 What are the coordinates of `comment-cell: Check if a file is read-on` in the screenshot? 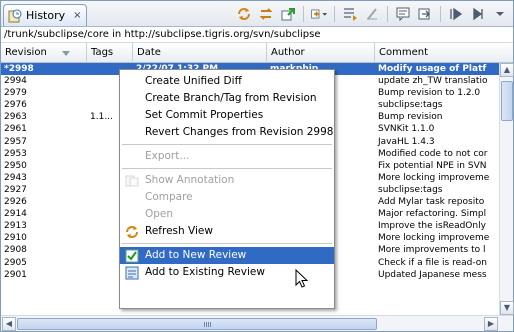 It's located at (432, 262).